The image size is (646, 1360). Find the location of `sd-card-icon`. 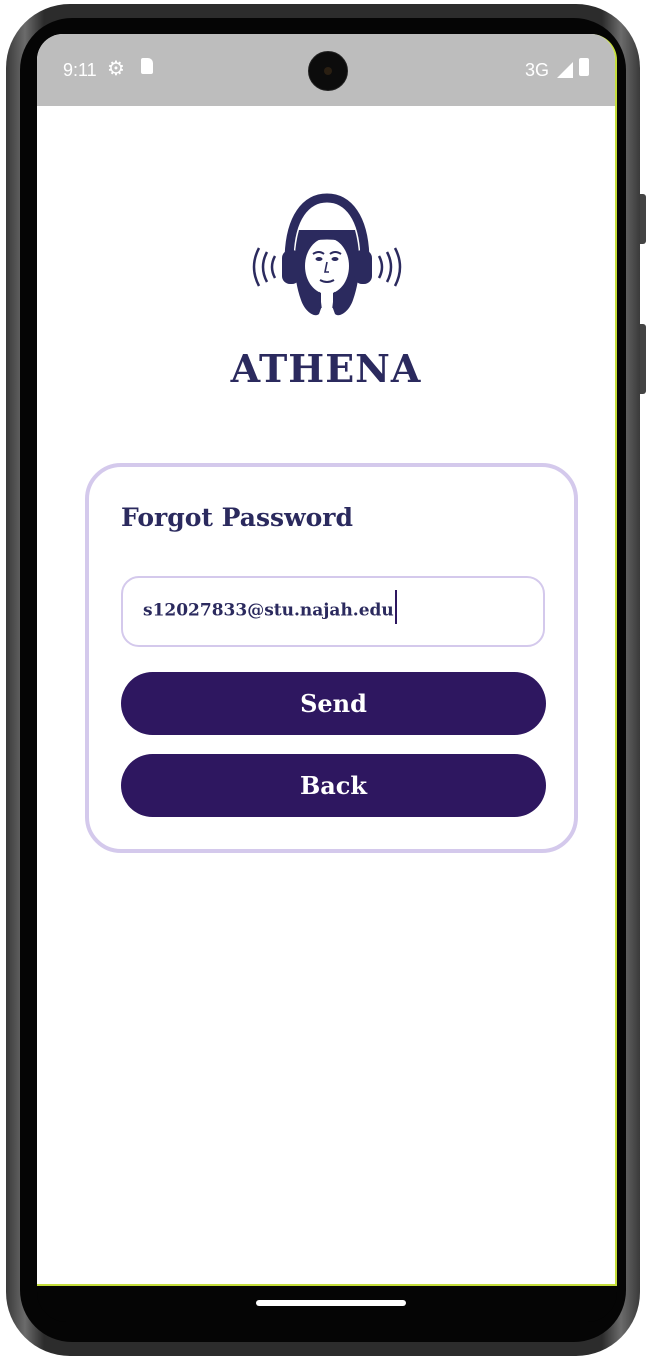

sd-card-icon is located at coordinates (147, 66).